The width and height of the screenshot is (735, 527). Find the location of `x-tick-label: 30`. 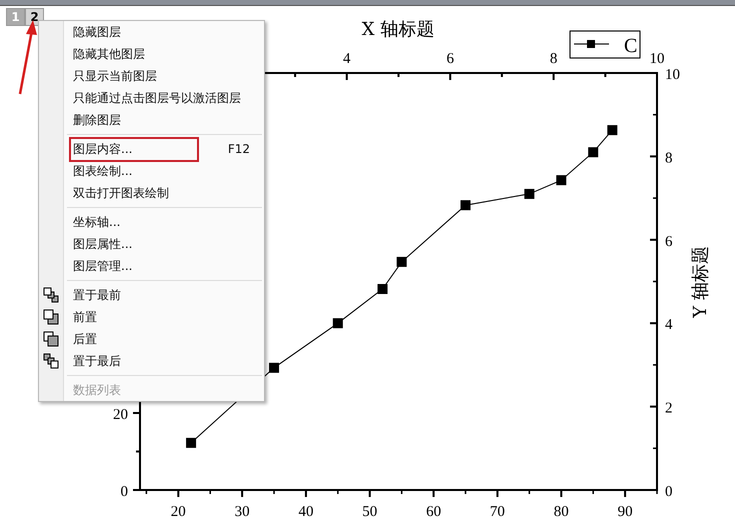

x-tick-label: 30 is located at coordinates (242, 512).